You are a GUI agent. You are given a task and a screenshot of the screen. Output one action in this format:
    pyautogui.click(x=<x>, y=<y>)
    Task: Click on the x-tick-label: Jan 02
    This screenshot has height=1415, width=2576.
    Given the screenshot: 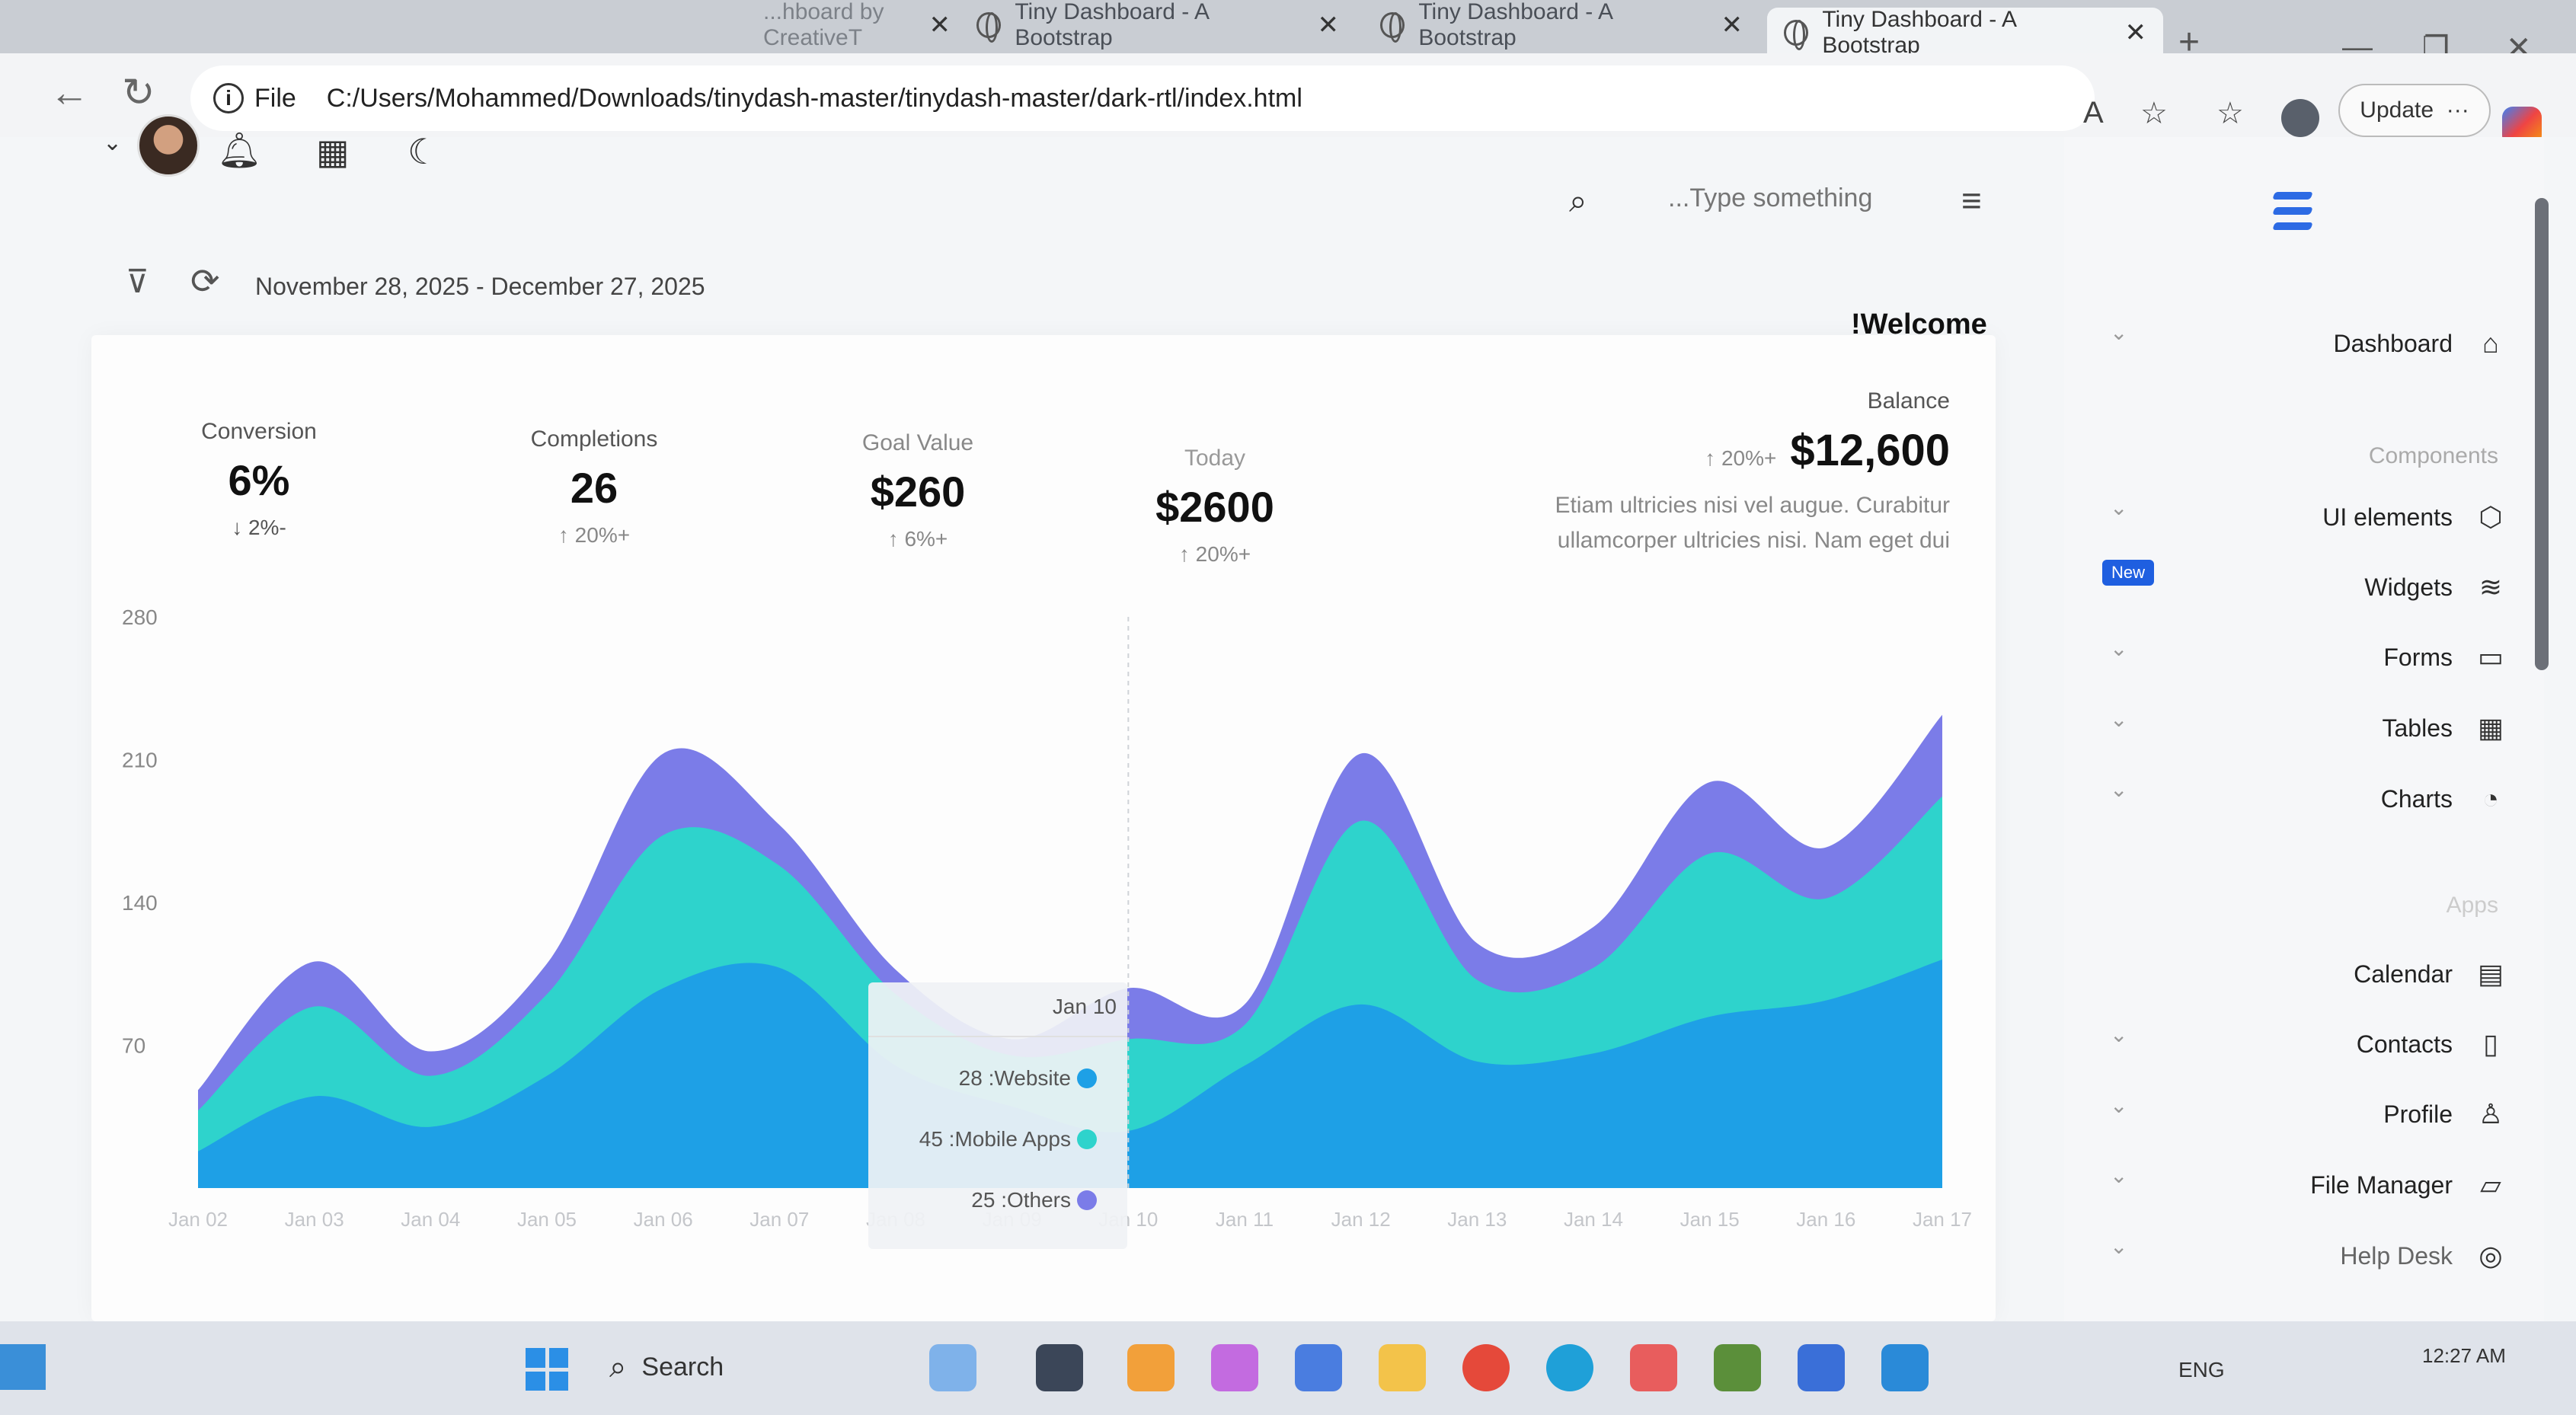 What is the action you would take?
    pyautogui.click(x=198, y=1219)
    